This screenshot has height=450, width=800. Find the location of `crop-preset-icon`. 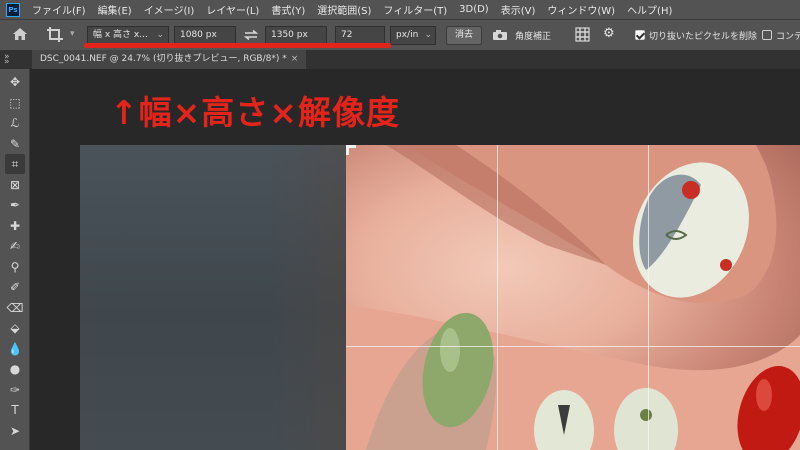

crop-preset-icon is located at coordinates (55, 35).